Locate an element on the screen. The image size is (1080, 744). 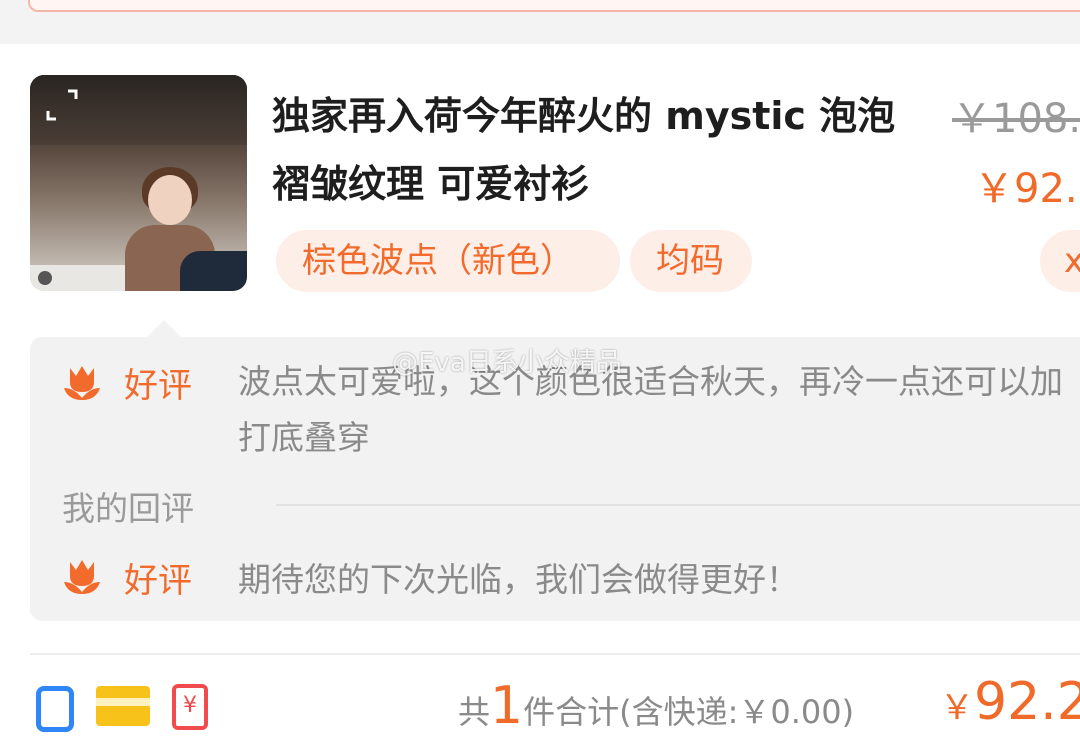
total-value: 92.2 is located at coordinates (1027, 702).